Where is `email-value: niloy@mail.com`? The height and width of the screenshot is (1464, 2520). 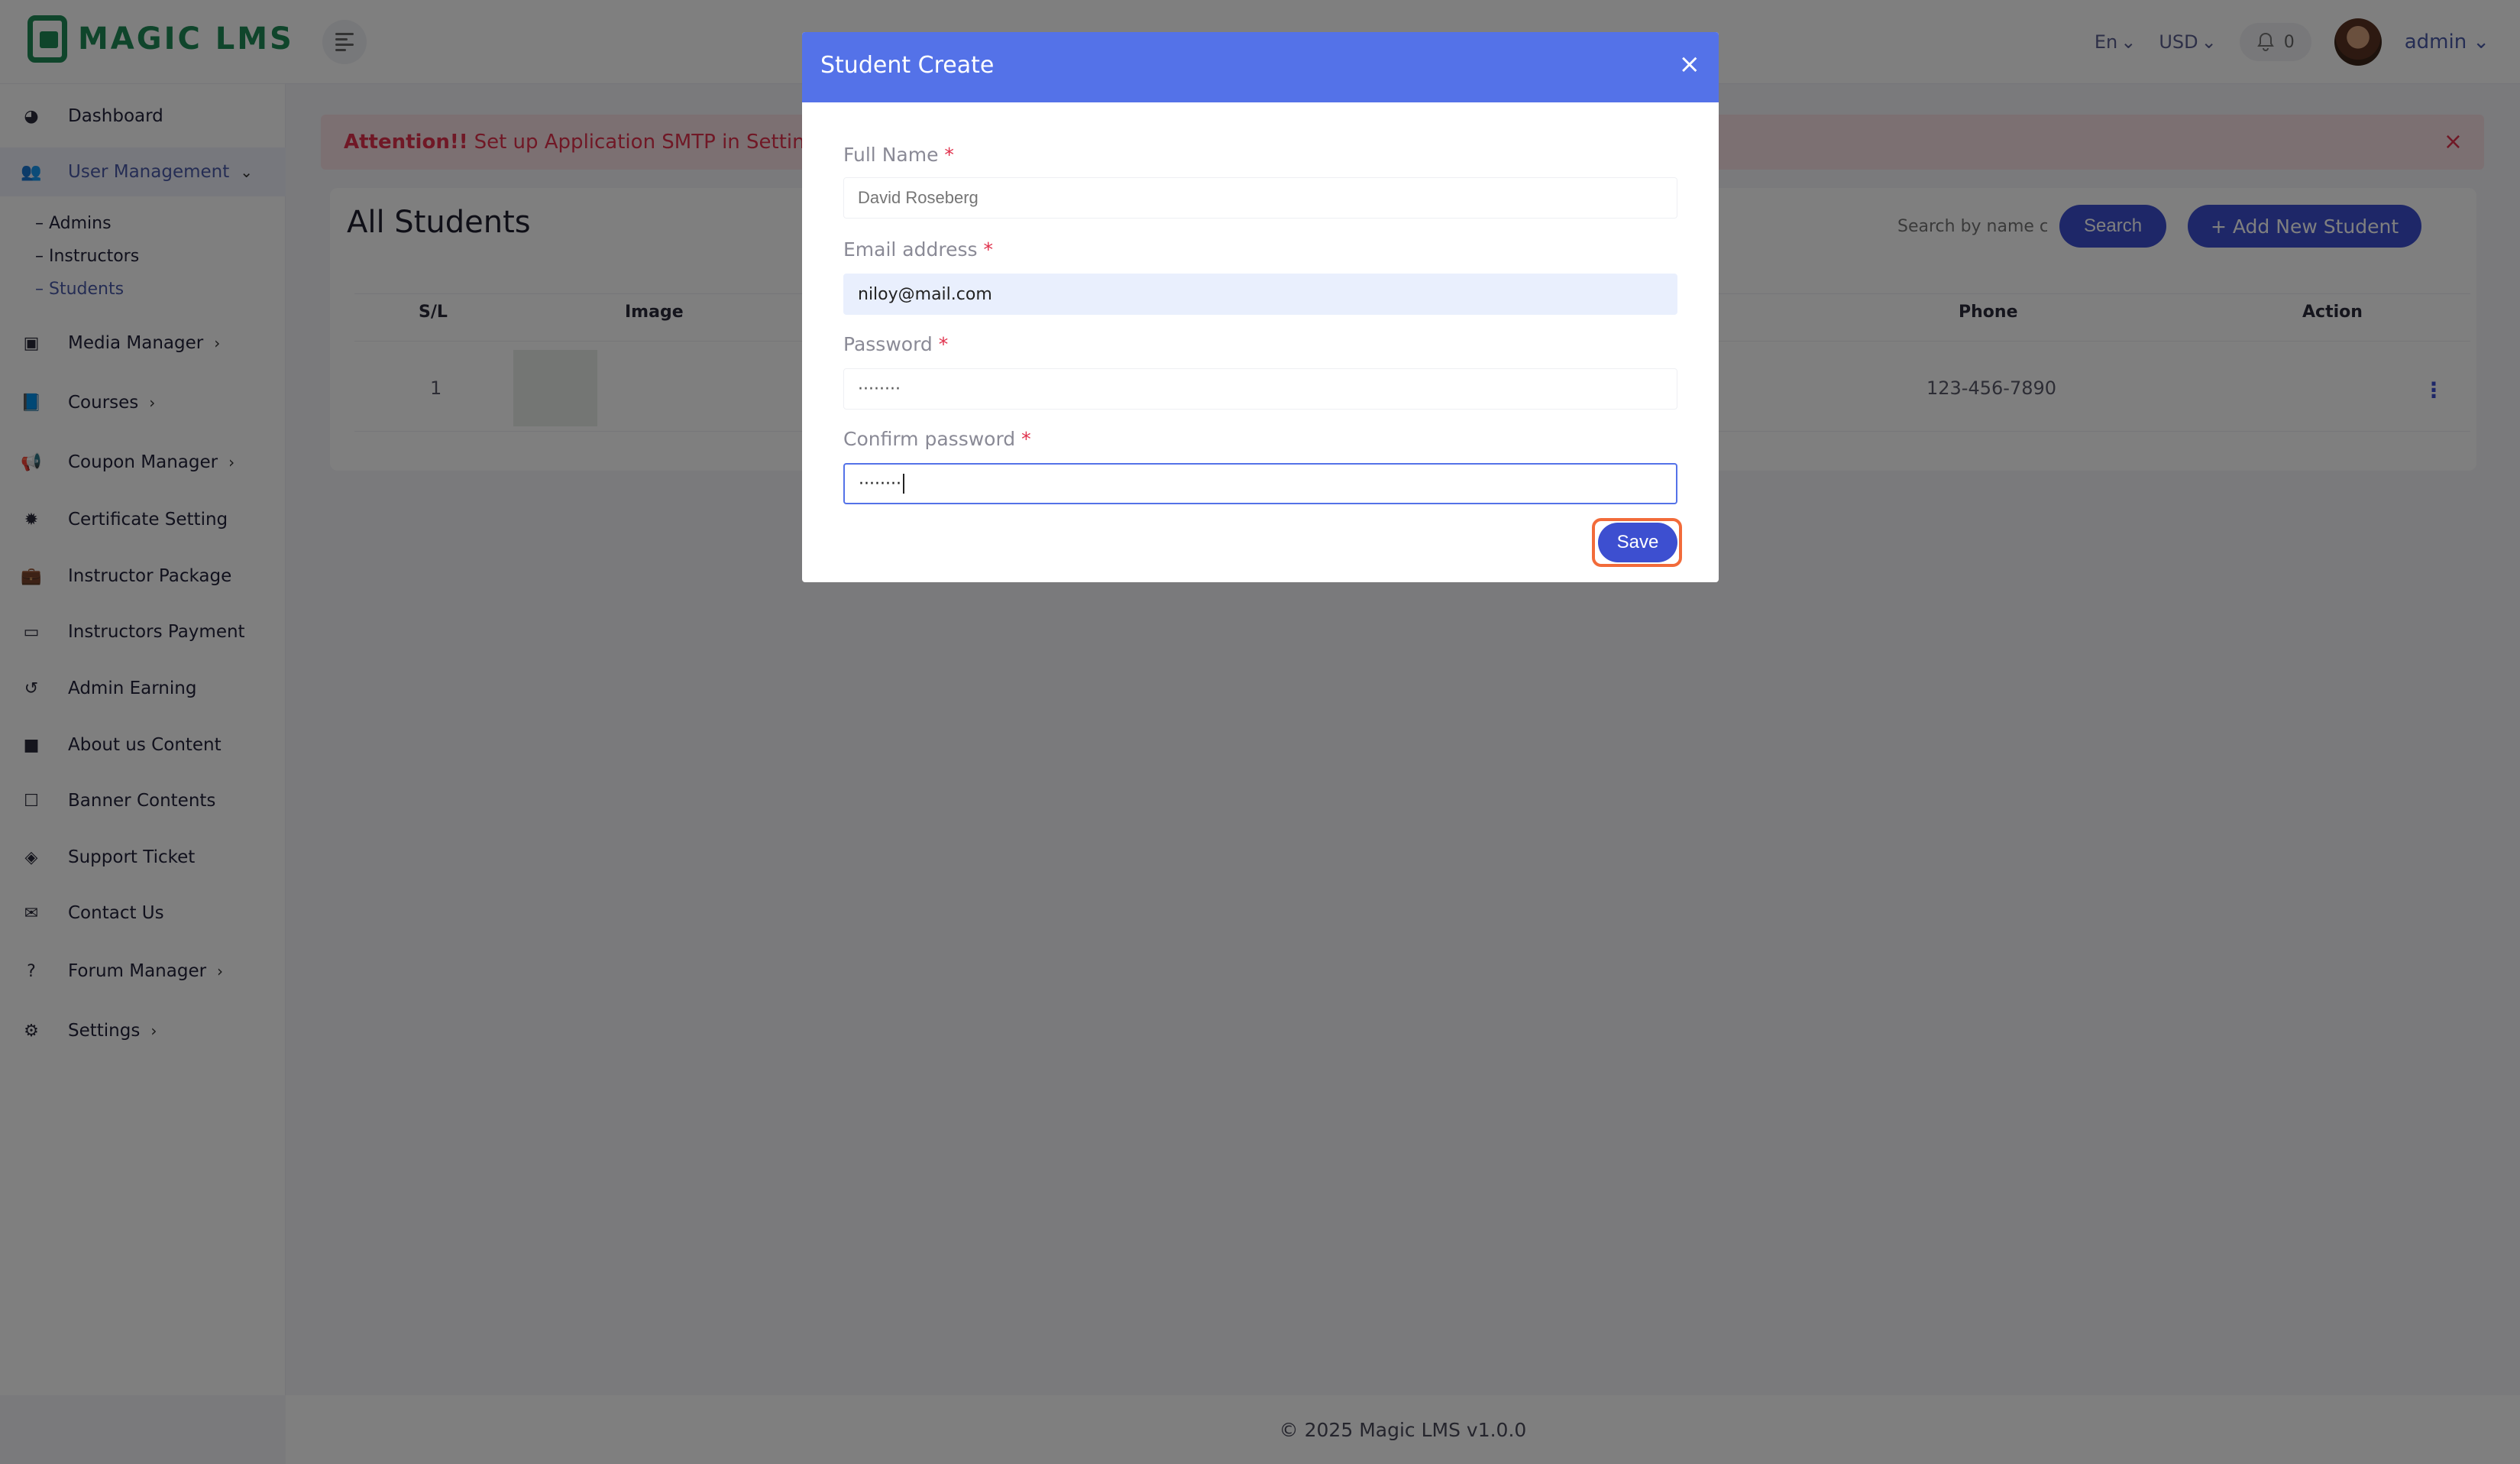
email-value: niloy@mail.com is located at coordinates (925, 294).